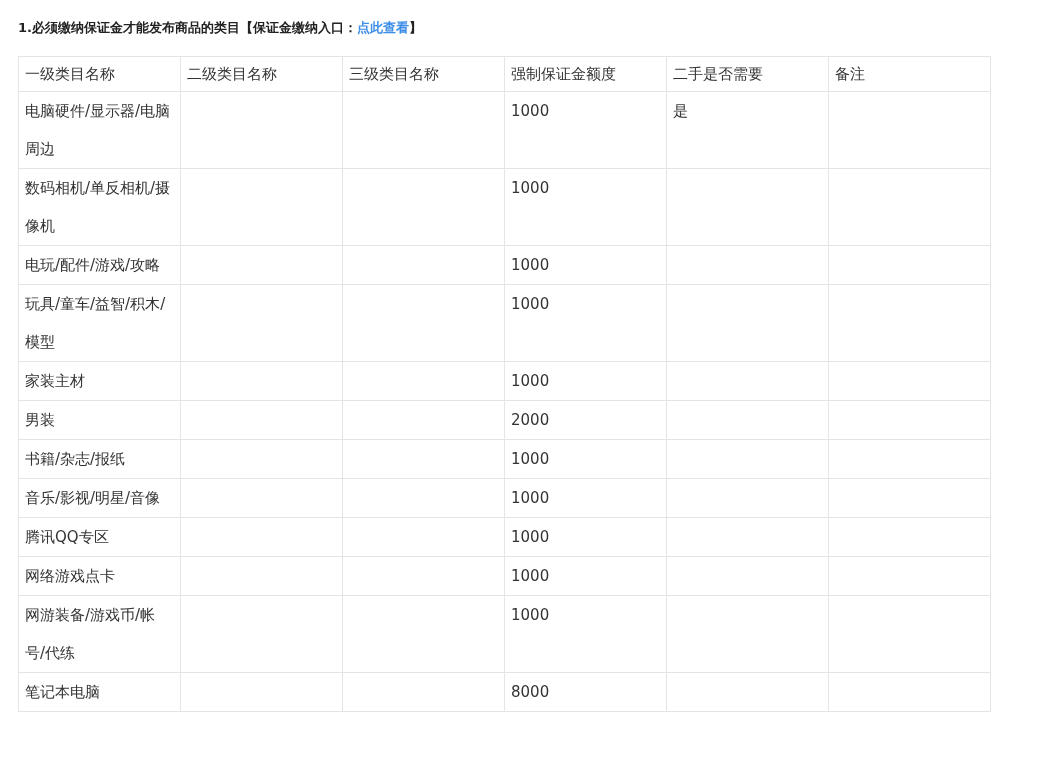 Image resolution: width=1057 pixels, height=777 pixels. What do you see at coordinates (99, 537) in the screenshot?
I see `table-cell: 腾讯QQ专区` at bounding box center [99, 537].